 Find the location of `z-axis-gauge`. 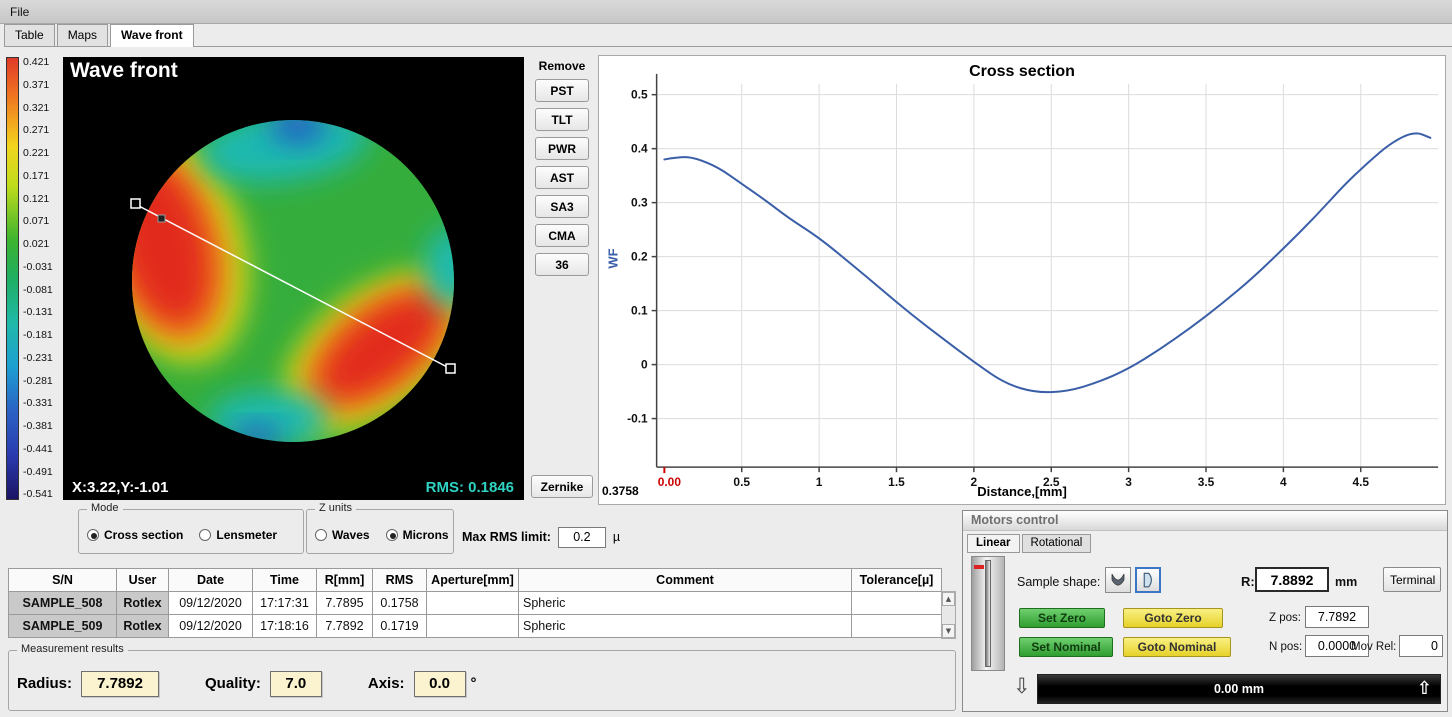

z-axis-gauge is located at coordinates (988, 613).